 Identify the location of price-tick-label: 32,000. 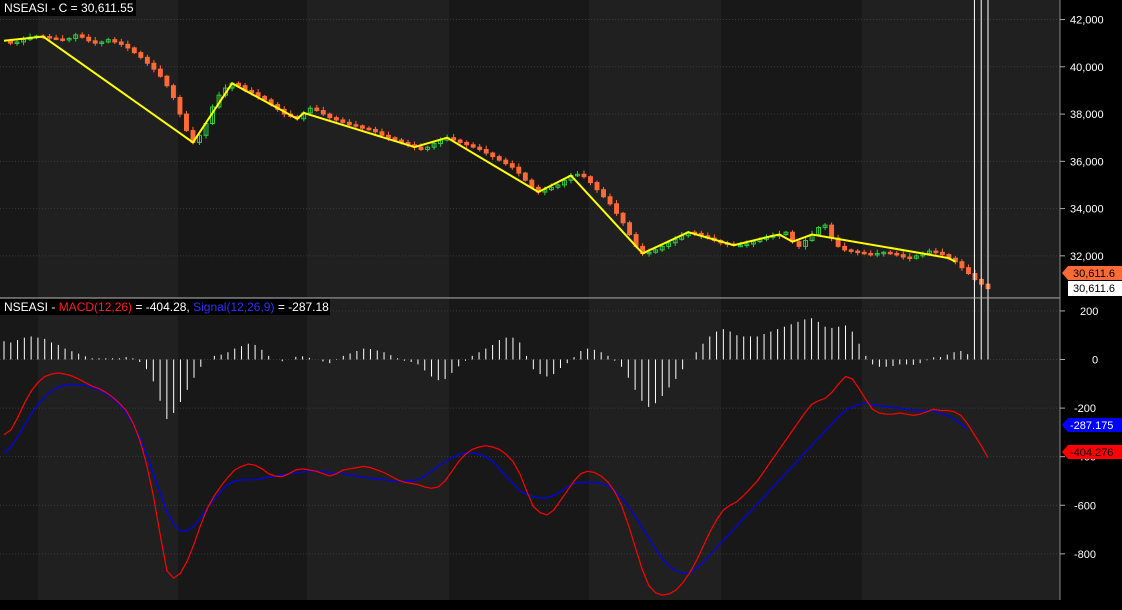
(1087, 257).